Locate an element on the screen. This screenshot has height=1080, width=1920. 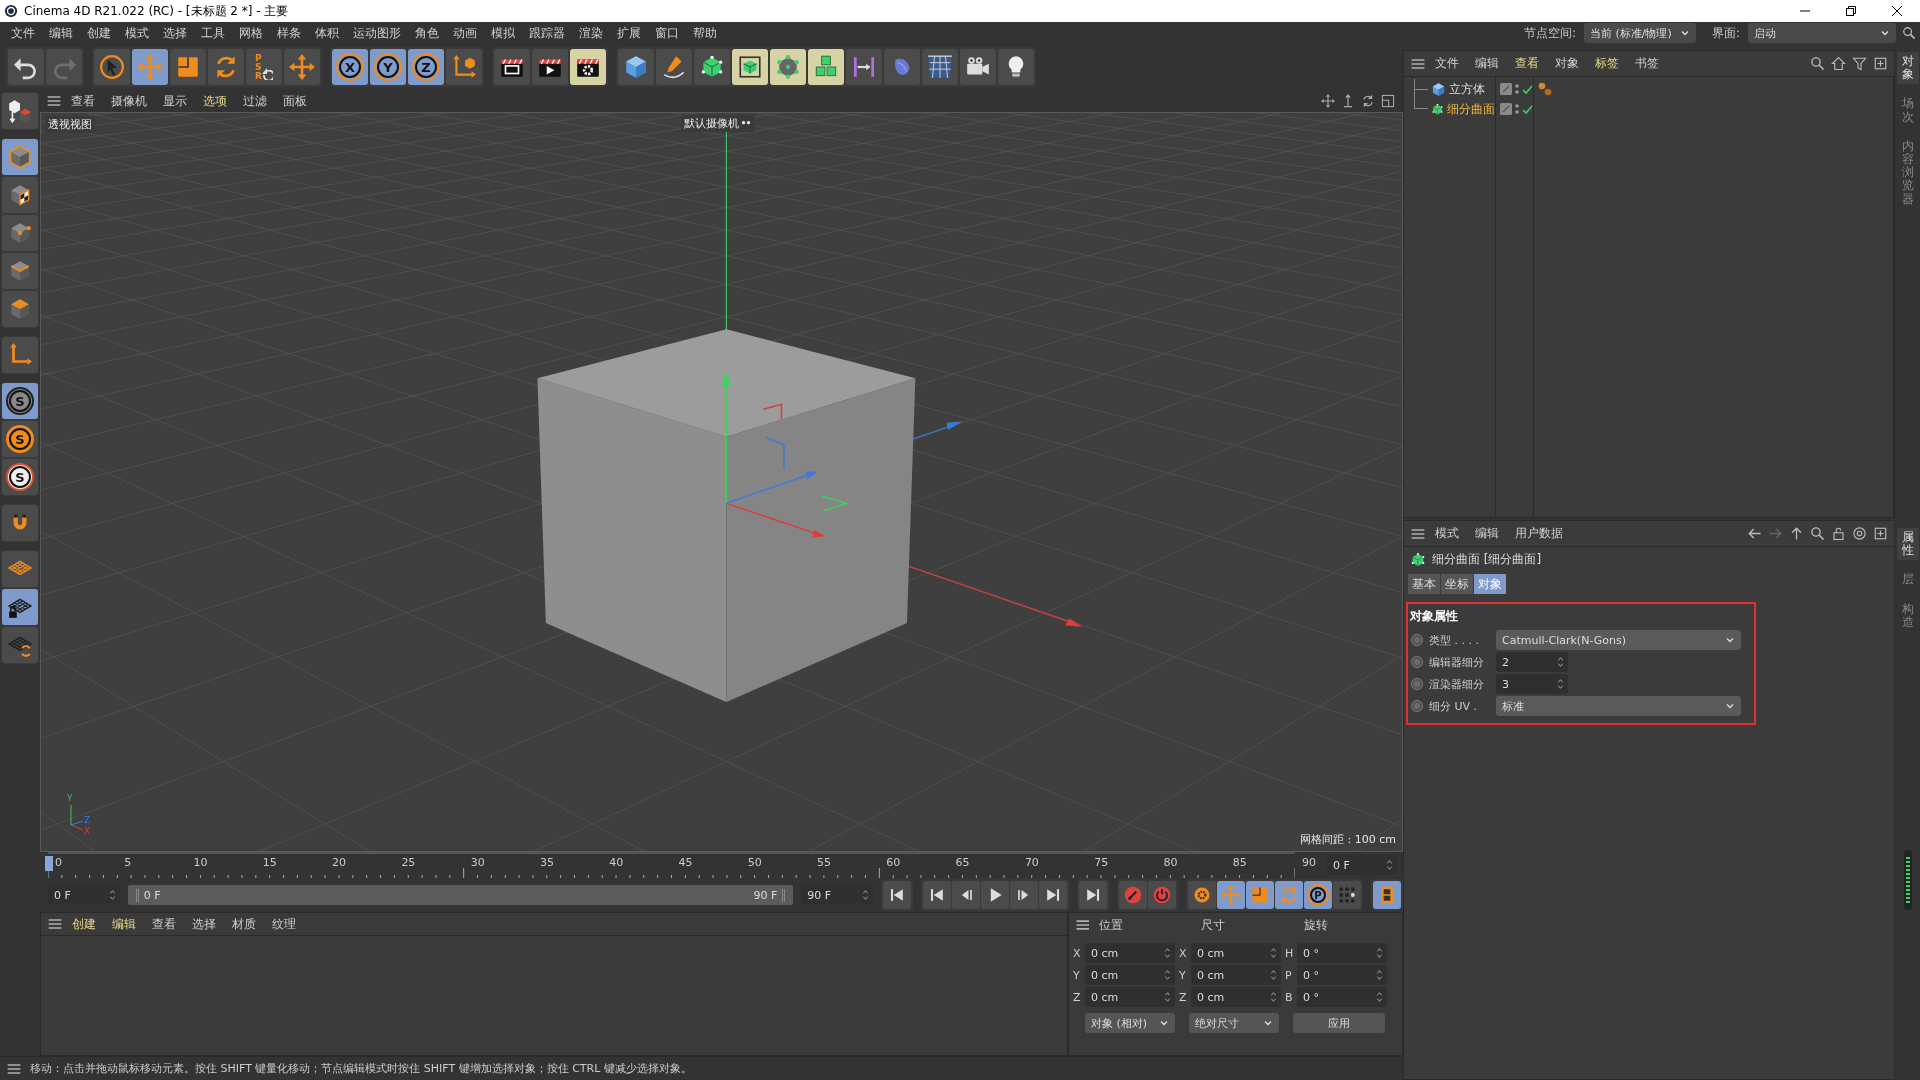
menu-item: 文件 is located at coordinates (23, 33).